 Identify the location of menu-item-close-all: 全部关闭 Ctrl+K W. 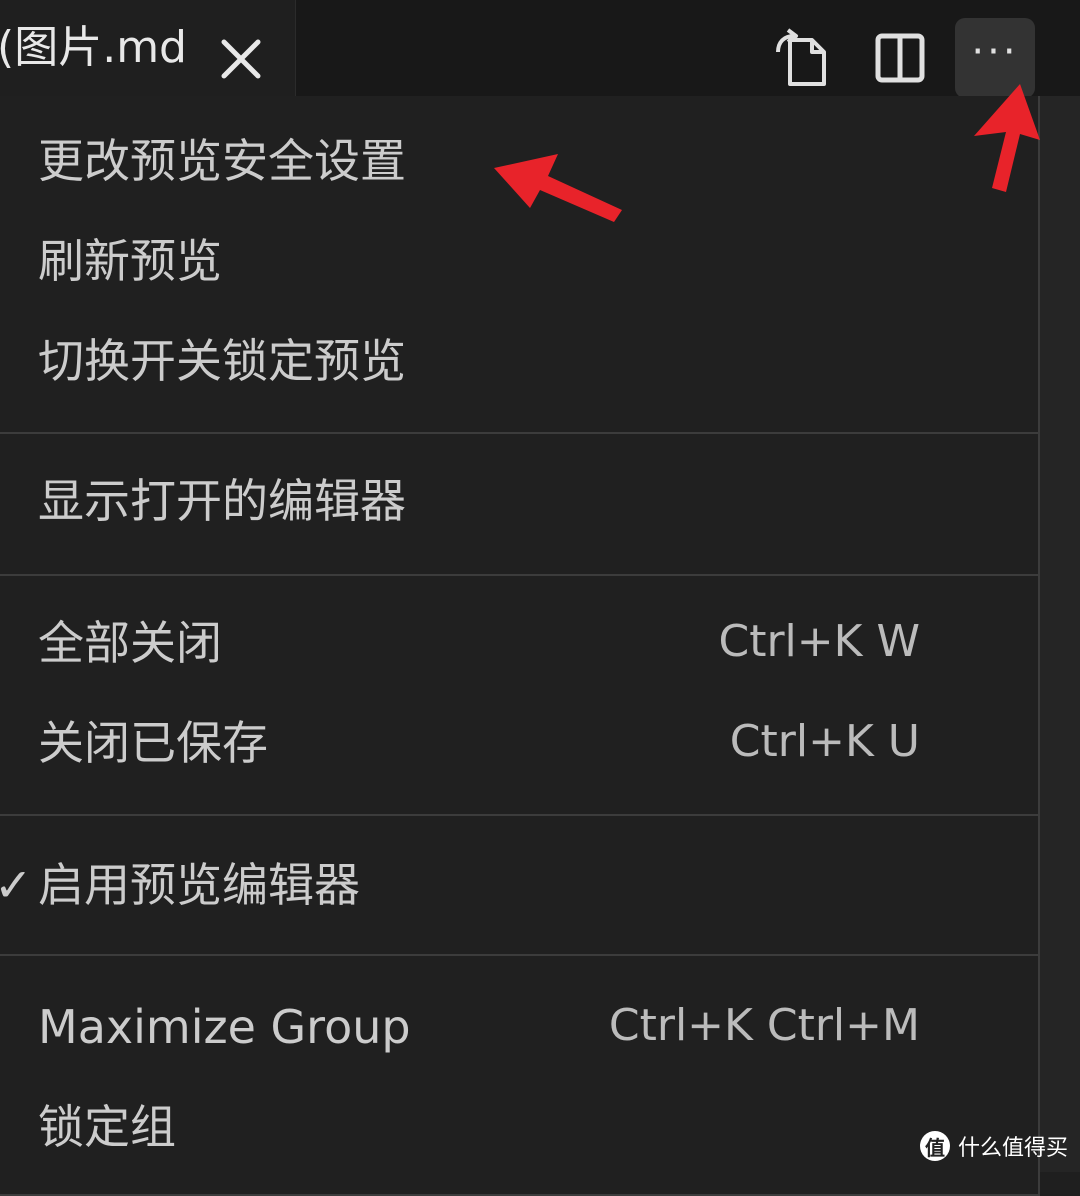
(519, 641).